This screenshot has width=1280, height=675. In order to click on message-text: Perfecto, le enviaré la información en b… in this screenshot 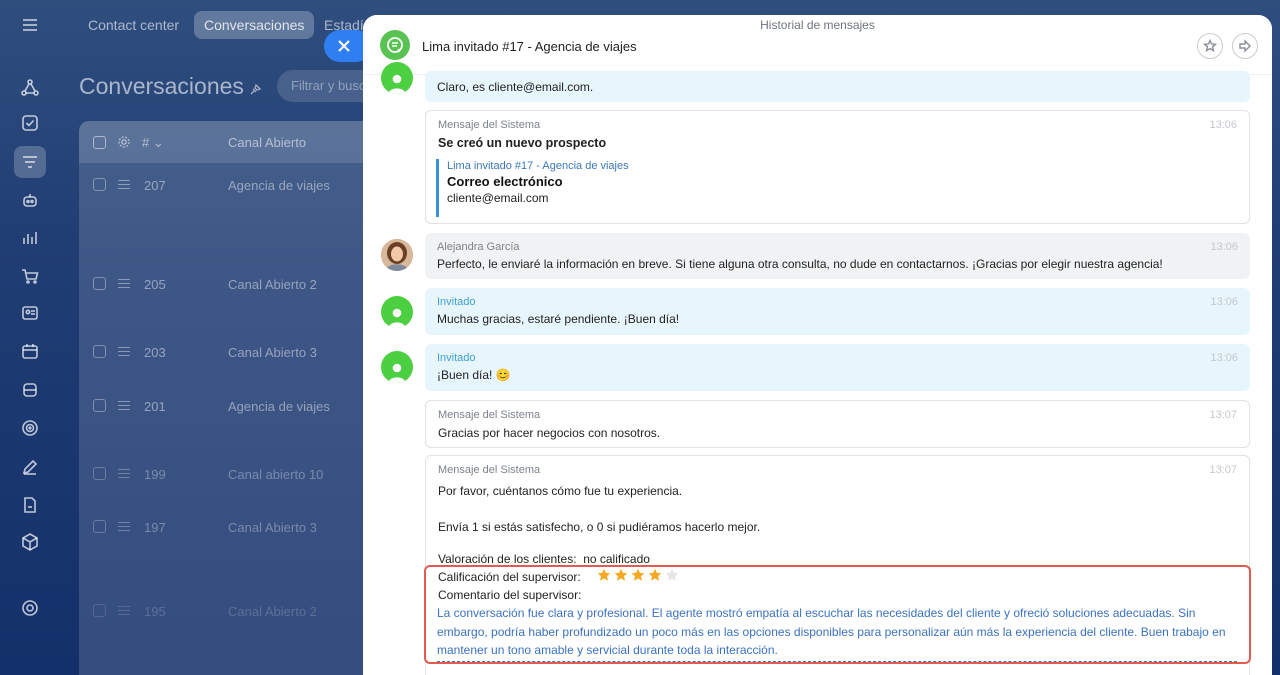, I will do `click(800, 264)`.